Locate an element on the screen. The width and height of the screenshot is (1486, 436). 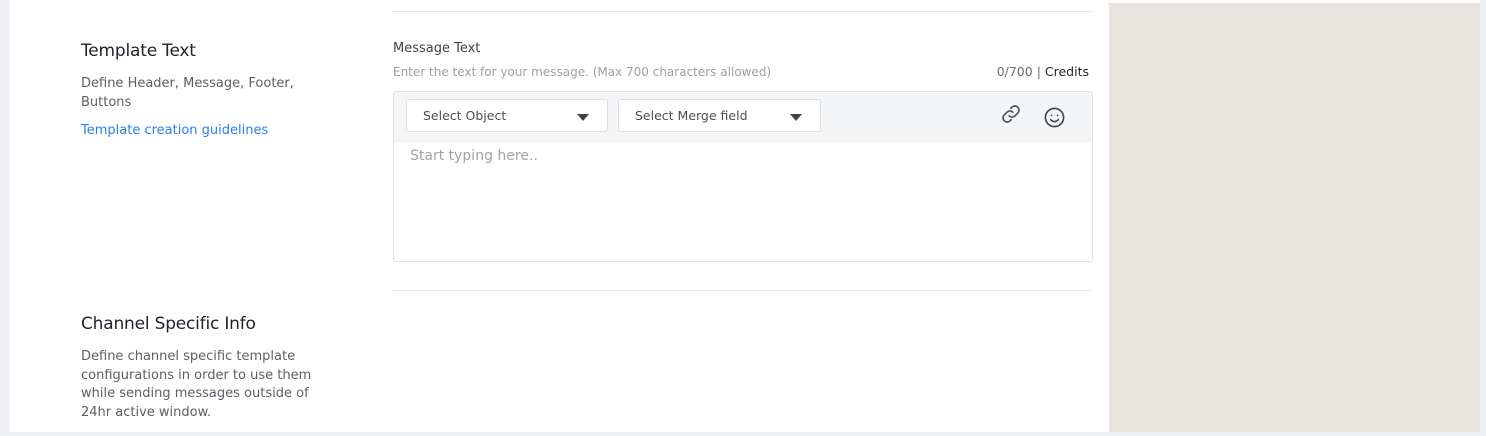
select-object-dropdown: Select Object is located at coordinates (507, 115).